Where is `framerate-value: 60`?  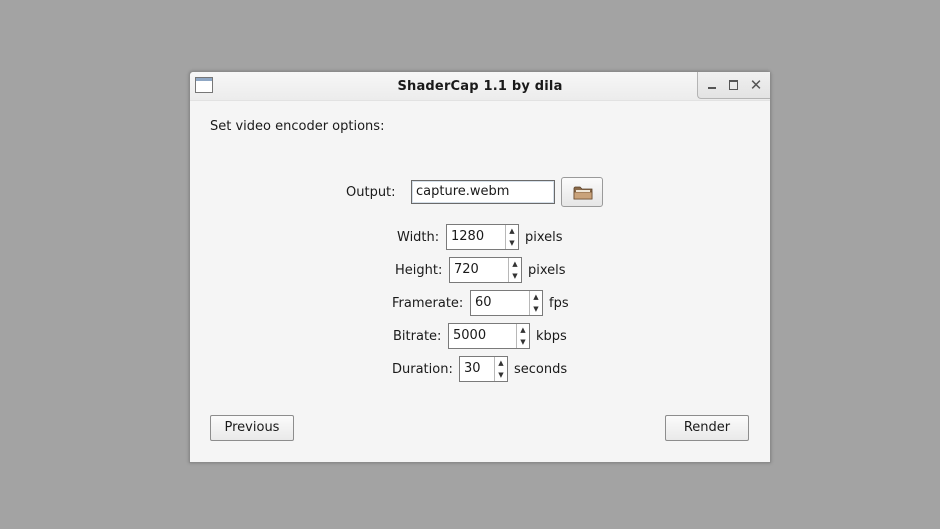 framerate-value: 60 is located at coordinates (483, 303).